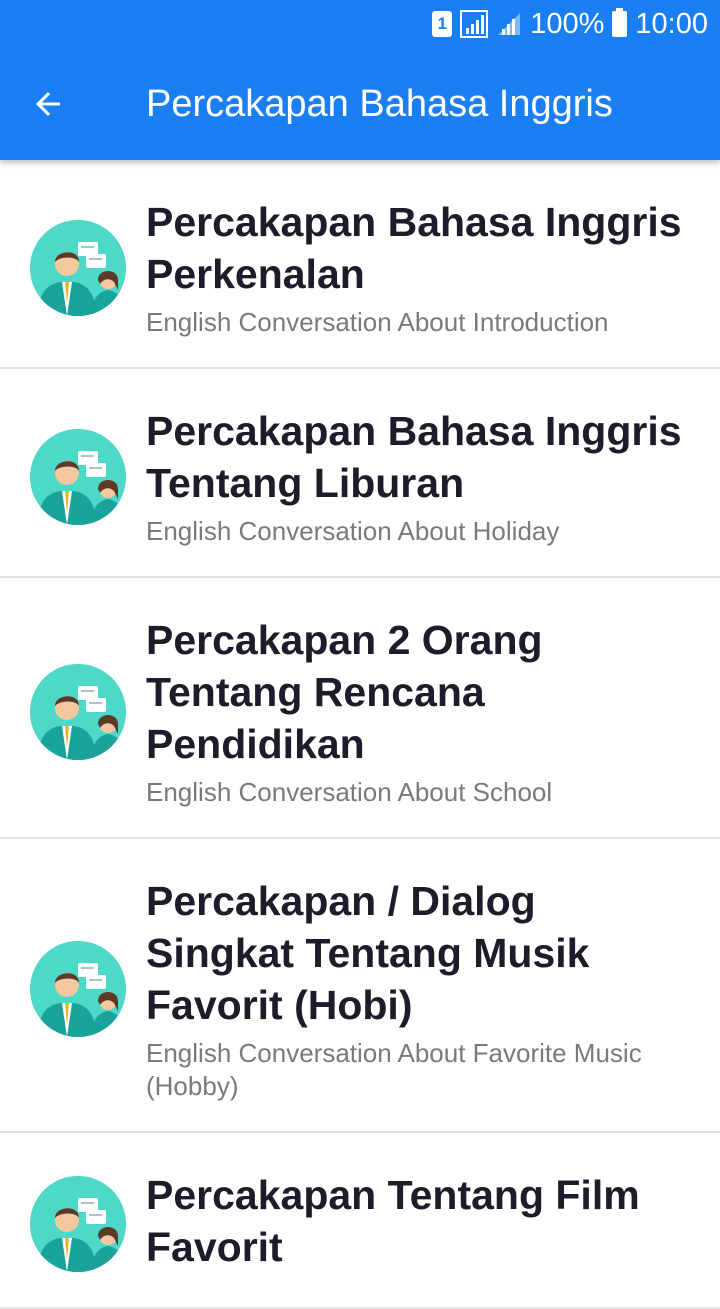 The height and width of the screenshot is (1309, 720). Describe the element at coordinates (377, 322) in the screenshot. I see `item-subtitle: English Conversation About Introduction` at that location.